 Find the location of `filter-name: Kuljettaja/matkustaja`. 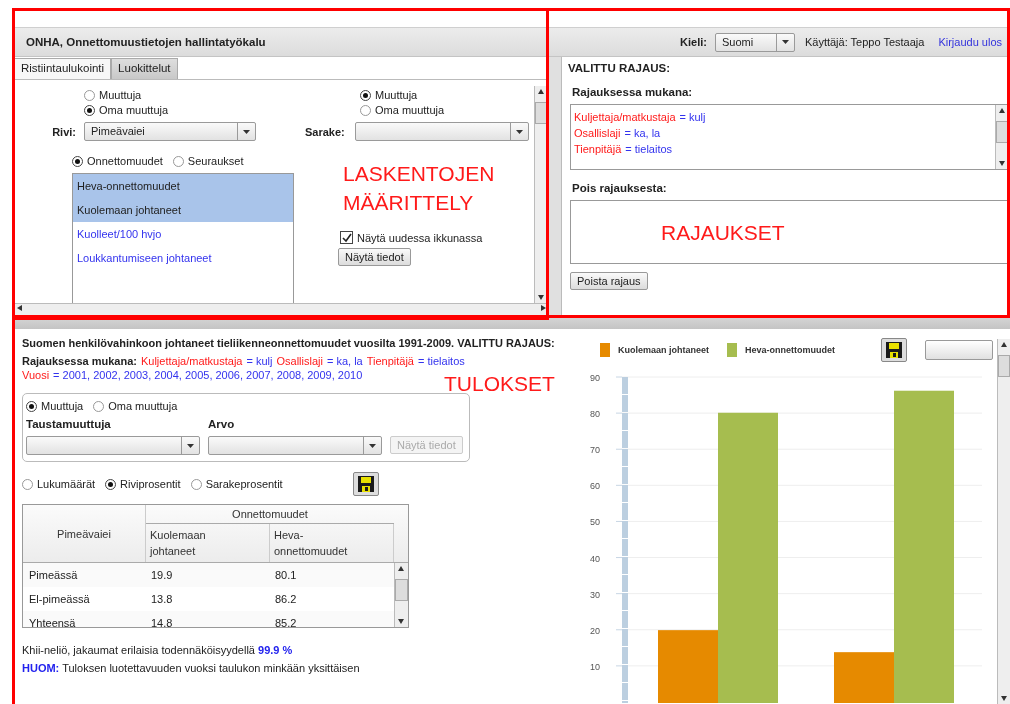

filter-name: Kuljettaja/matkustaja is located at coordinates (191, 361).